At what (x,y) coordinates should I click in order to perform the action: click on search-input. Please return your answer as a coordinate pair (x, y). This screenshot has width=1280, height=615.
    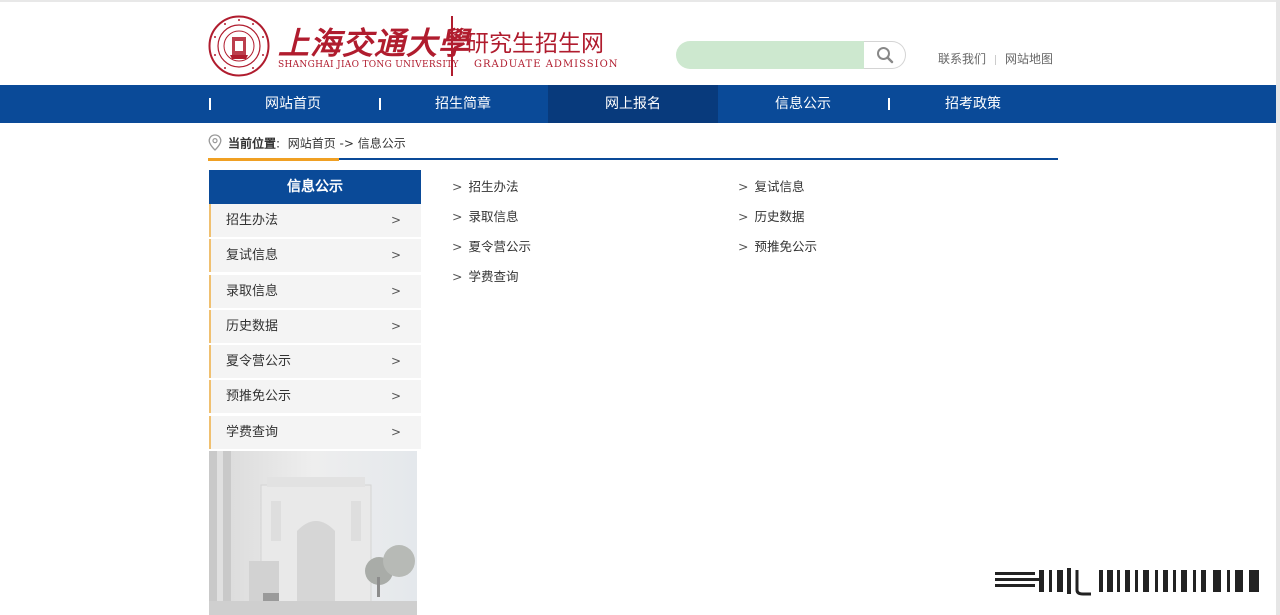
    Looking at the image, I should click on (771, 55).